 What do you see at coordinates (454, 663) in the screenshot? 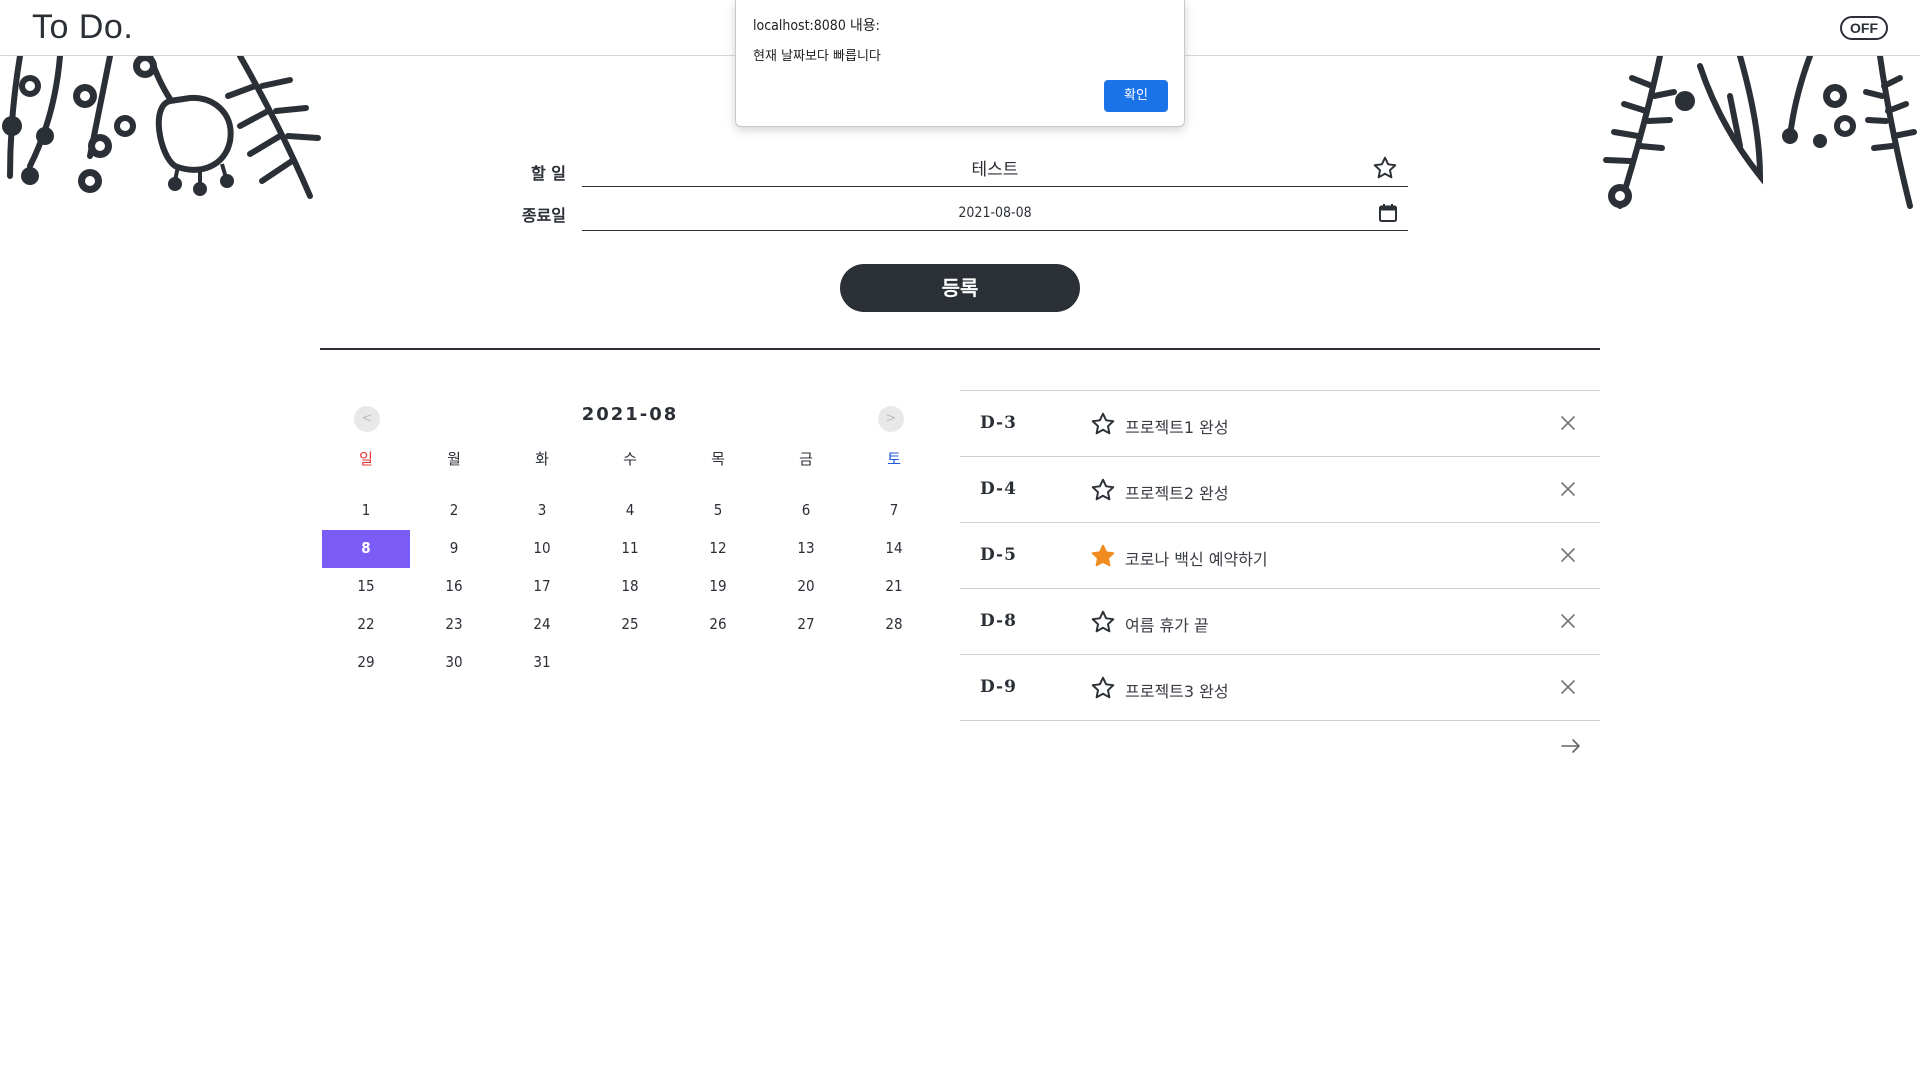
I see `calendar-day: 30` at bounding box center [454, 663].